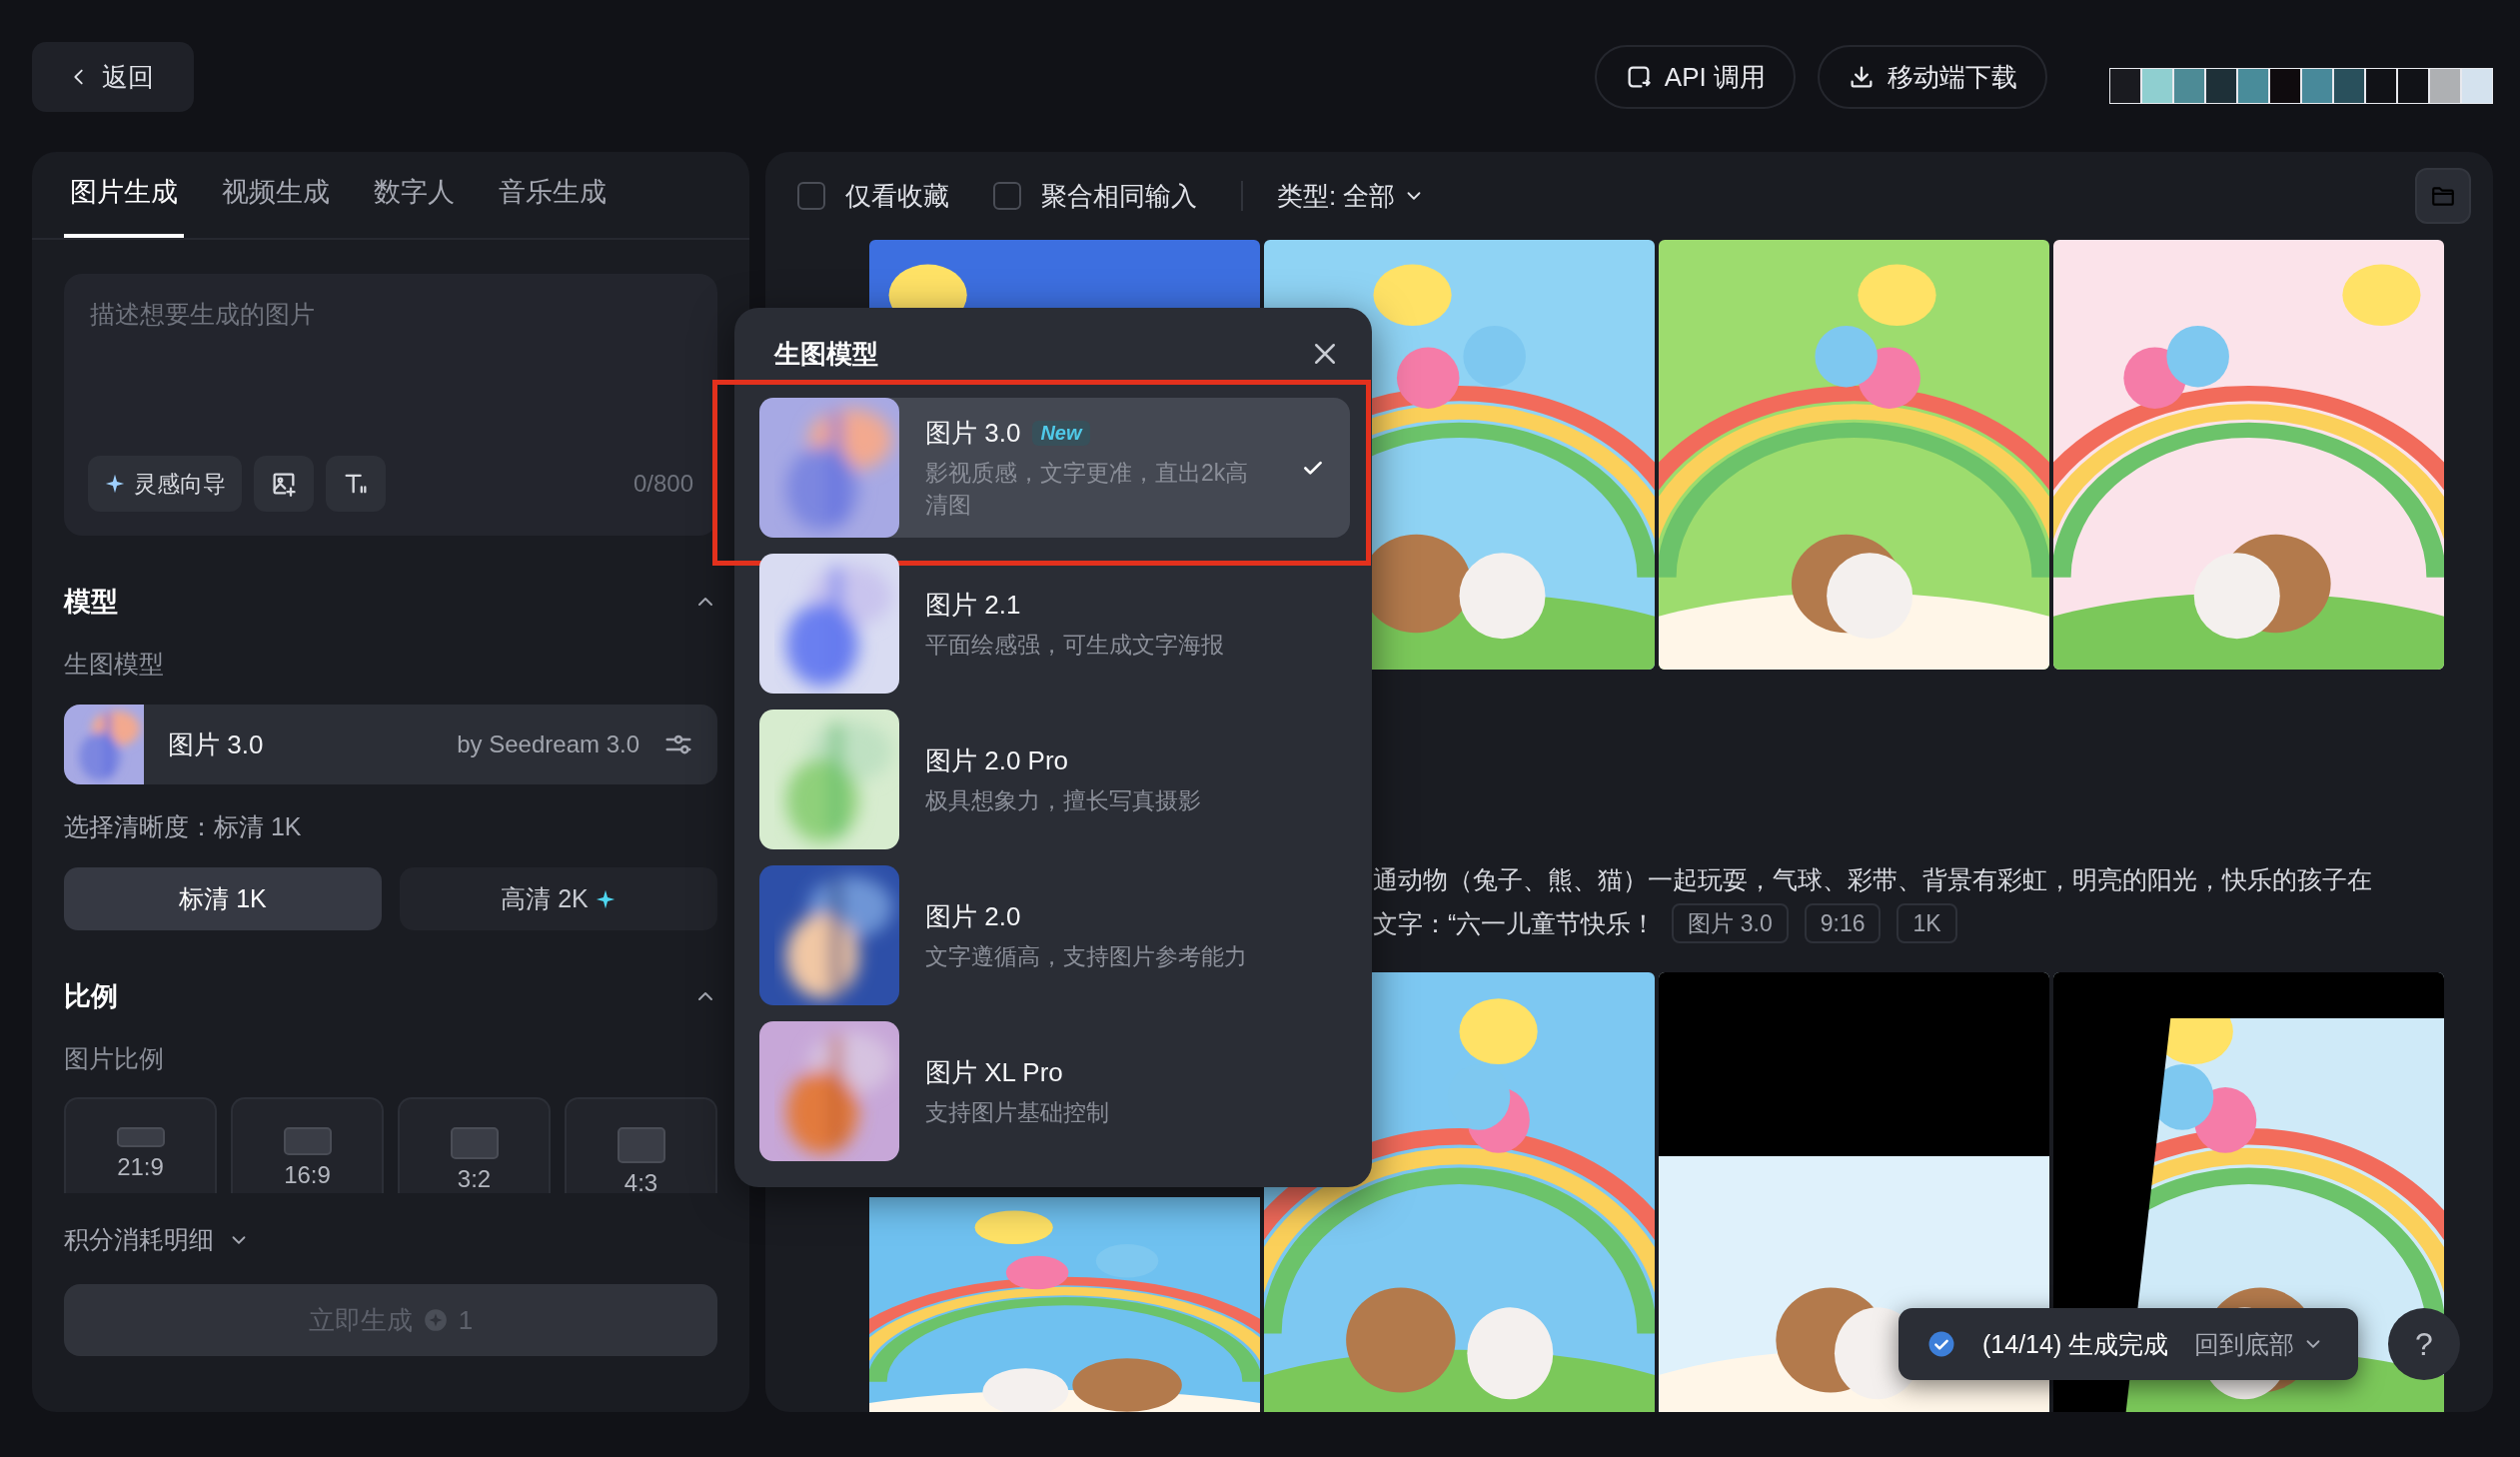  I want to click on resolution-option: 高清 2K, so click(558, 898).